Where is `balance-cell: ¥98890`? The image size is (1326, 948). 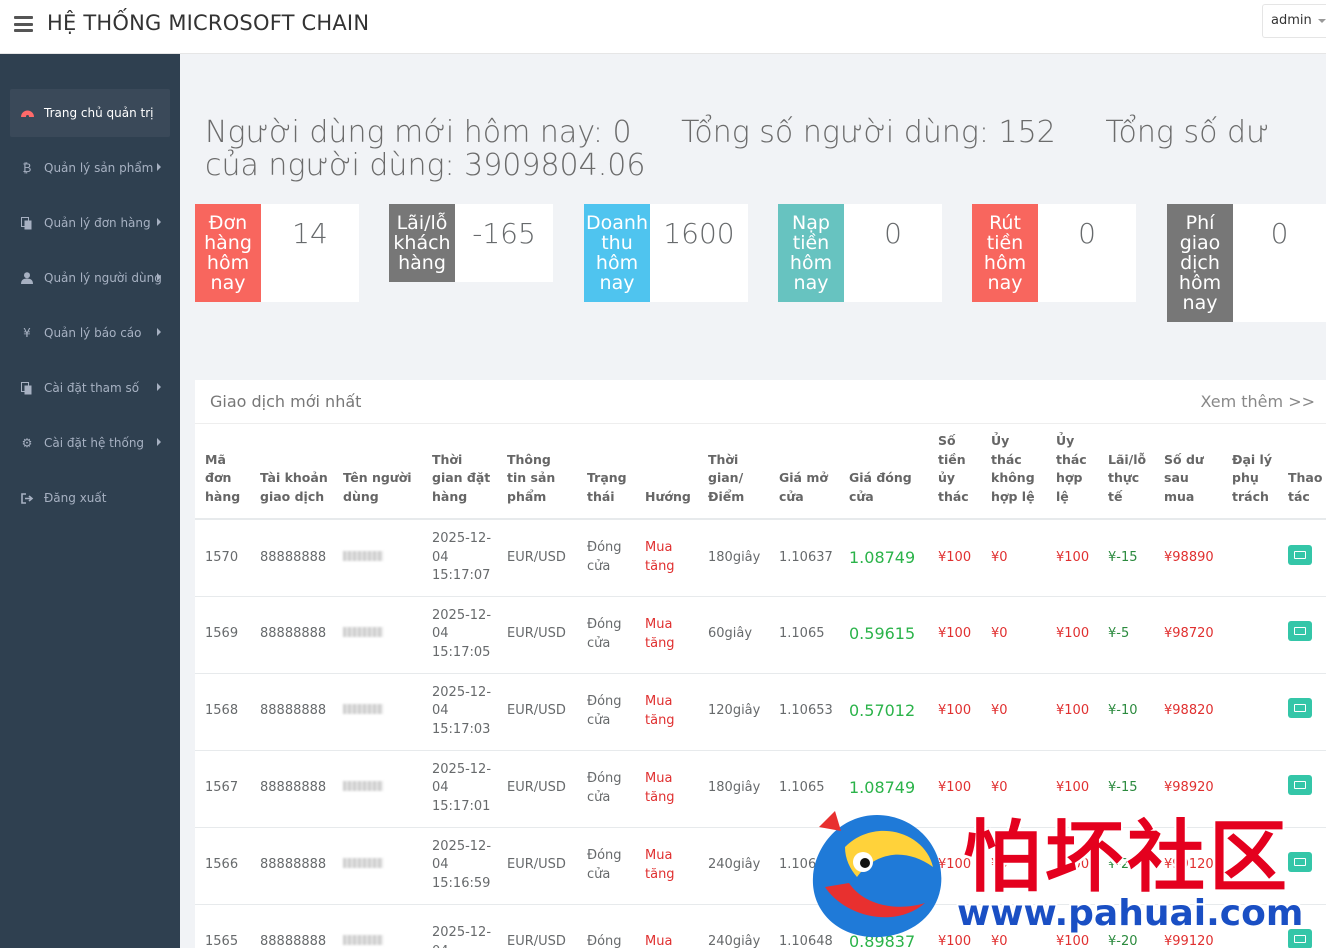
balance-cell: ¥98890 is located at coordinates (1188, 558).